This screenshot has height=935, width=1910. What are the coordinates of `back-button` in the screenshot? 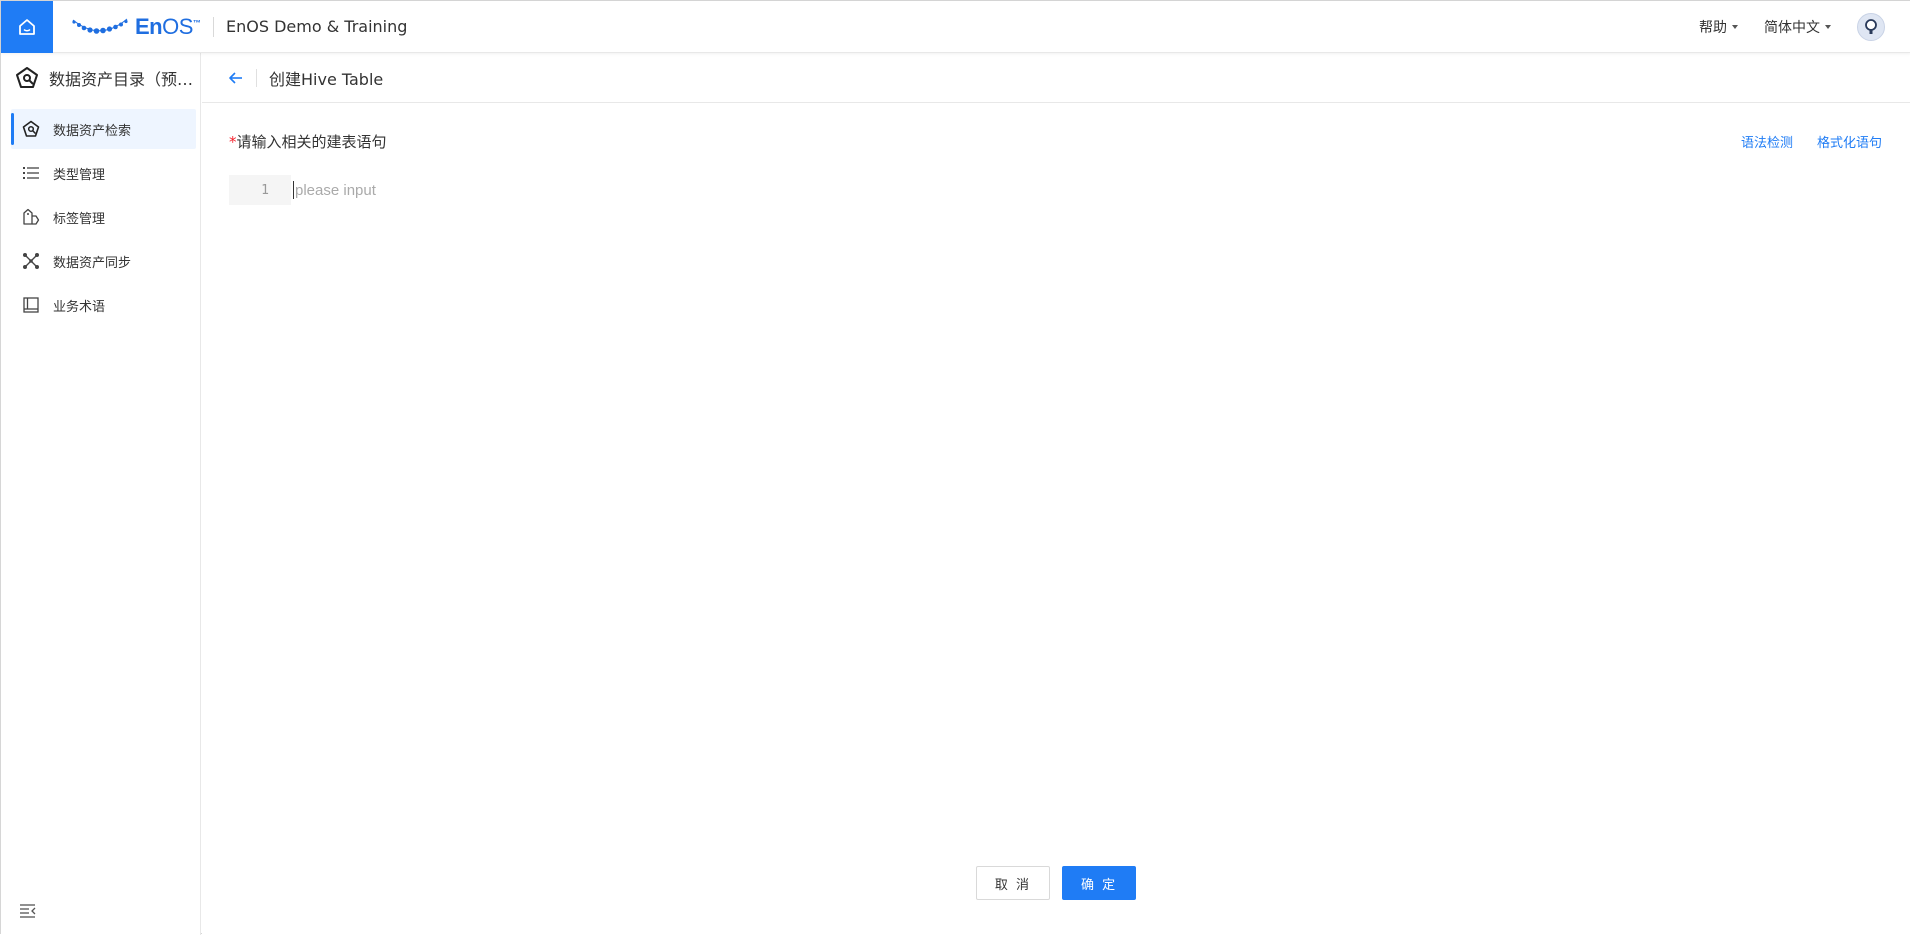 It's located at (236, 78).